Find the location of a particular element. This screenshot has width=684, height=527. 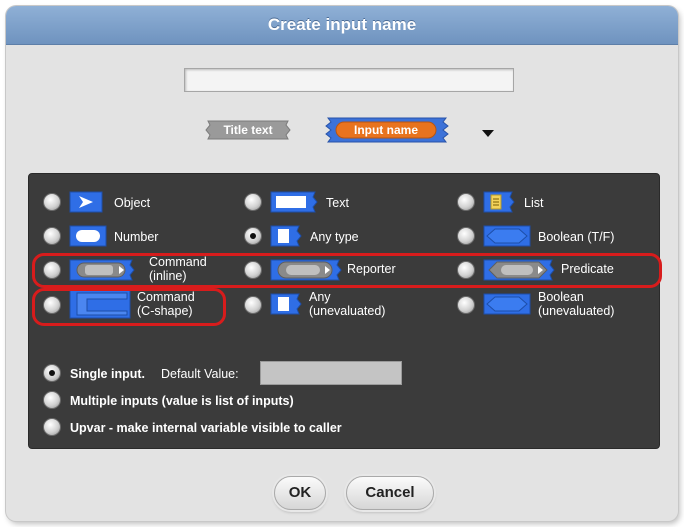

type-label-boolean: Boolean (T/F) is located at coordinates (576, 237).